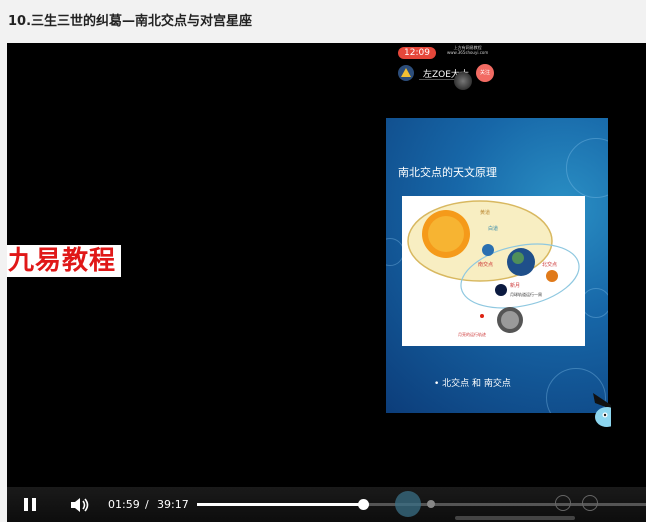  I want to click on slide-bullet: • 北交点 和 南交点, so click(472, 384).